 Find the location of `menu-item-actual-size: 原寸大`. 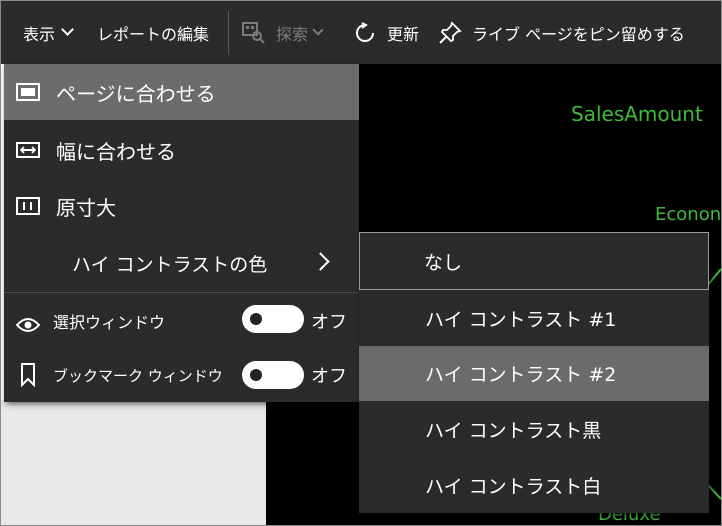

menu-item-actual-size: 原寸大 is located at coordinates (181, 206).